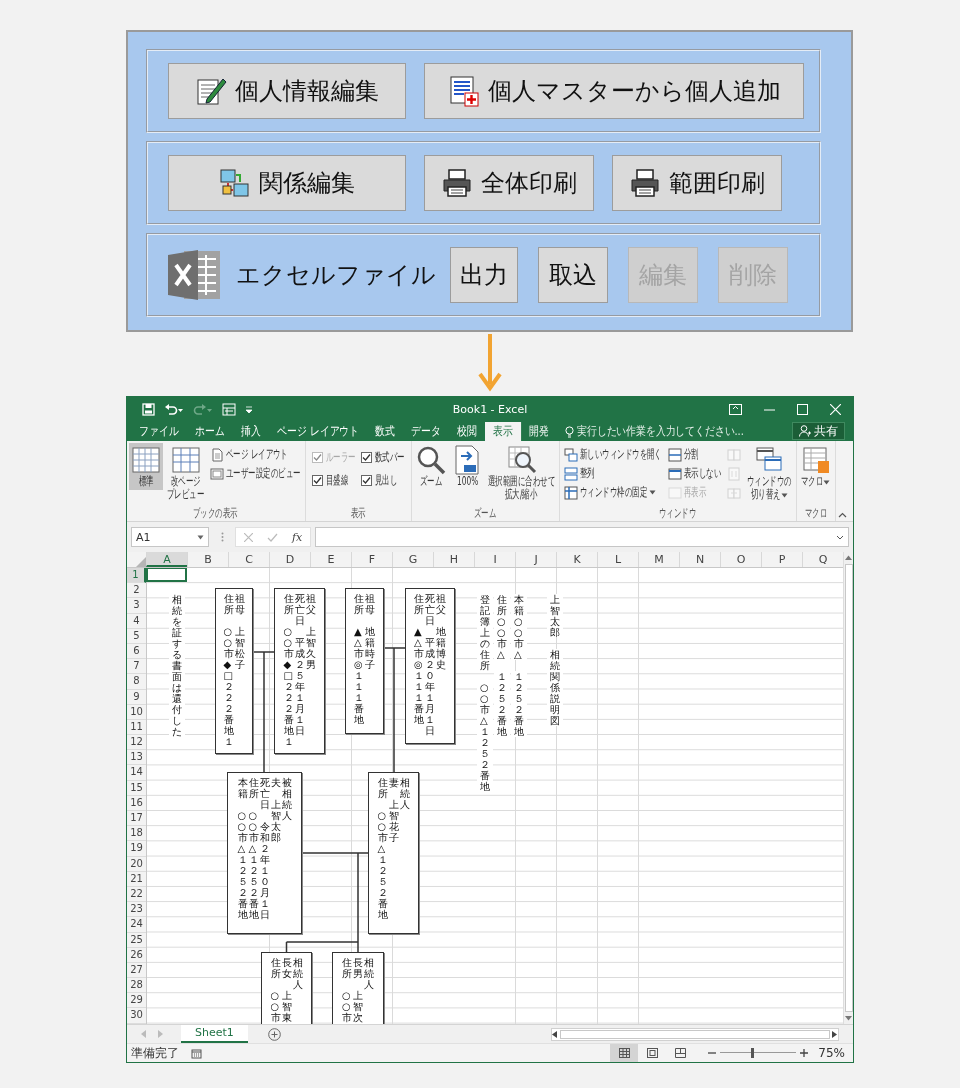  I want to click on row-header: 20, so click(136, 864).